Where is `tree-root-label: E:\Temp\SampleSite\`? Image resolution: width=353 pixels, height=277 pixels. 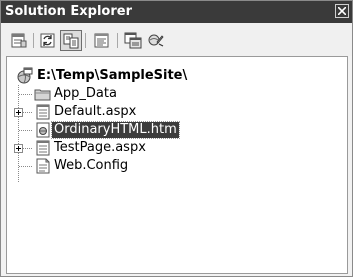 tree-root-label: E:\Temp\SampleSite\ is located at coordinates (112, 75).